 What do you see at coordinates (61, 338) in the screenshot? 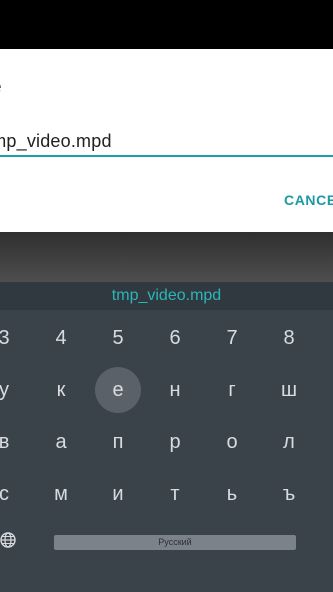
I see `key: 4` at bounding box center [61, 338].